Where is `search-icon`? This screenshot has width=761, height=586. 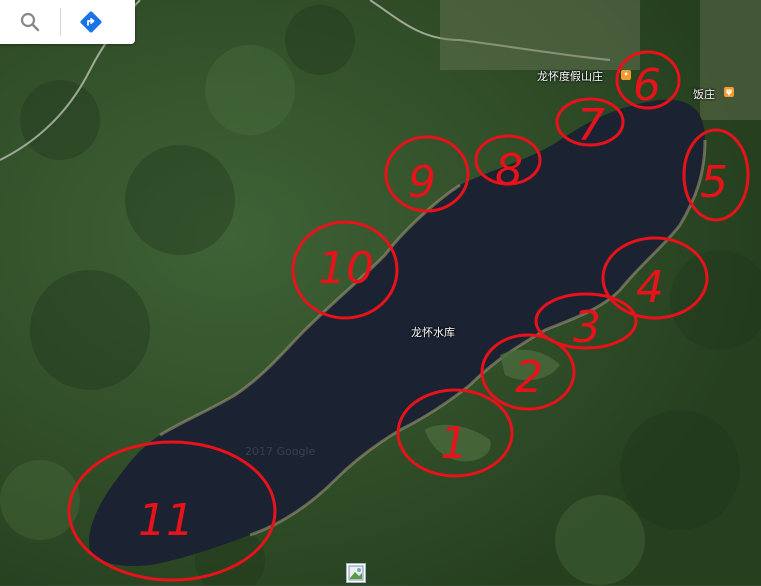 search-icon is located at coordinates (30, 22).